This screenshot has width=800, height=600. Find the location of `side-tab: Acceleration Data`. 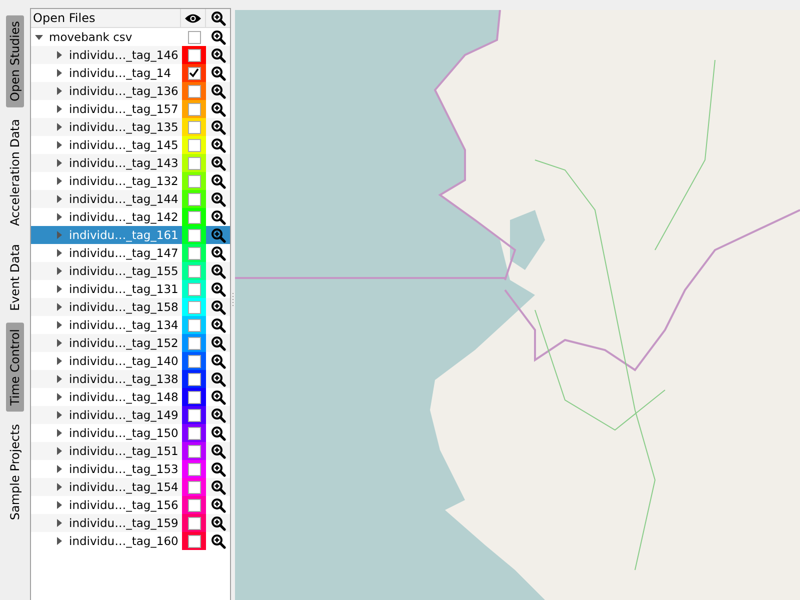

side-tab: Acceleration Data is located at coordinates (15, 172).